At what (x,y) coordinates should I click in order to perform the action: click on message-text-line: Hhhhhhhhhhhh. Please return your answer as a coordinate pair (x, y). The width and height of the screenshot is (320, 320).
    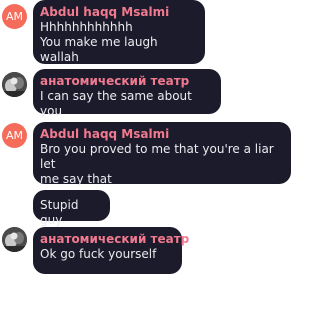
    Looking at the image, I should click on (86, 27).